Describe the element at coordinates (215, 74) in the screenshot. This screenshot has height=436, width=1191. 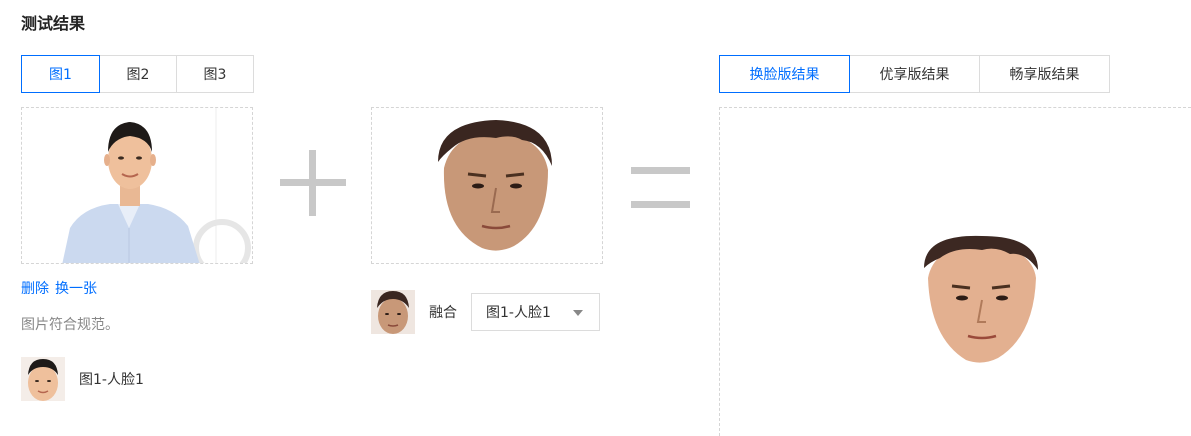
I see `tab-image-3: 图3` at that location.